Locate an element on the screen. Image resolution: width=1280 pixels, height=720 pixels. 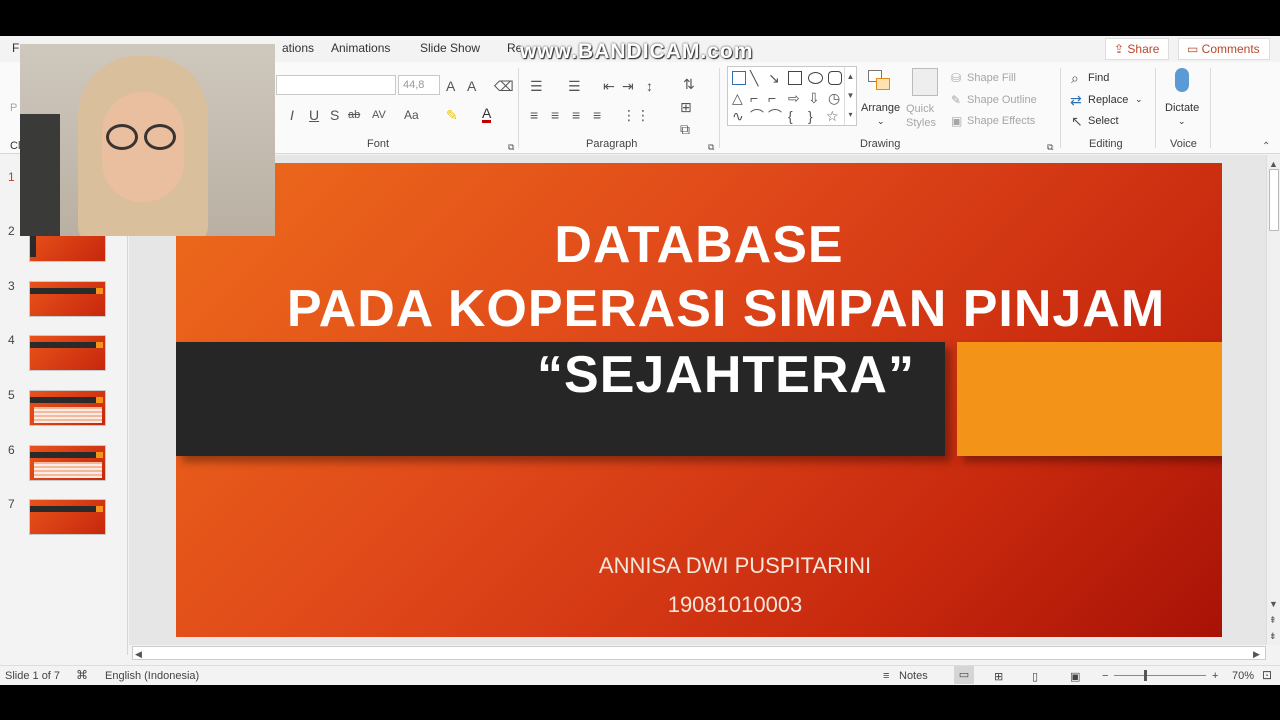
zoom-out-icon: − is located at coordinates (1105, 676).